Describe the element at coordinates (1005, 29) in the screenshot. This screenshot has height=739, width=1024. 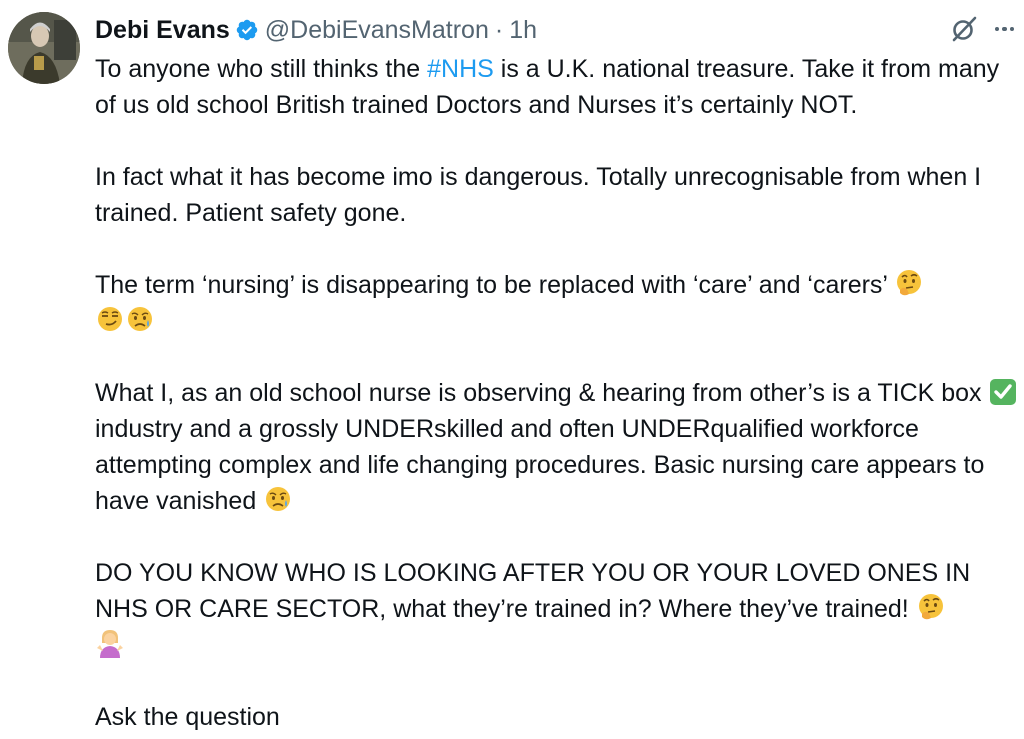
I see `more-icon` at that location.